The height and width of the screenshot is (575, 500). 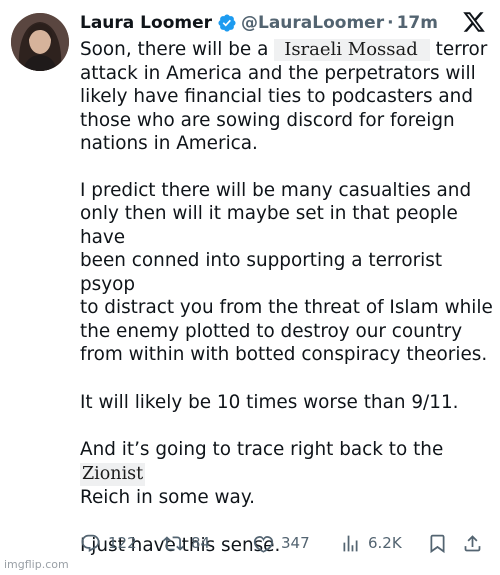 What do you see at coordinates (417, 23) in the screenshot?
I see `tweet-timestamp: 17m` at bounding box center [417, 23].